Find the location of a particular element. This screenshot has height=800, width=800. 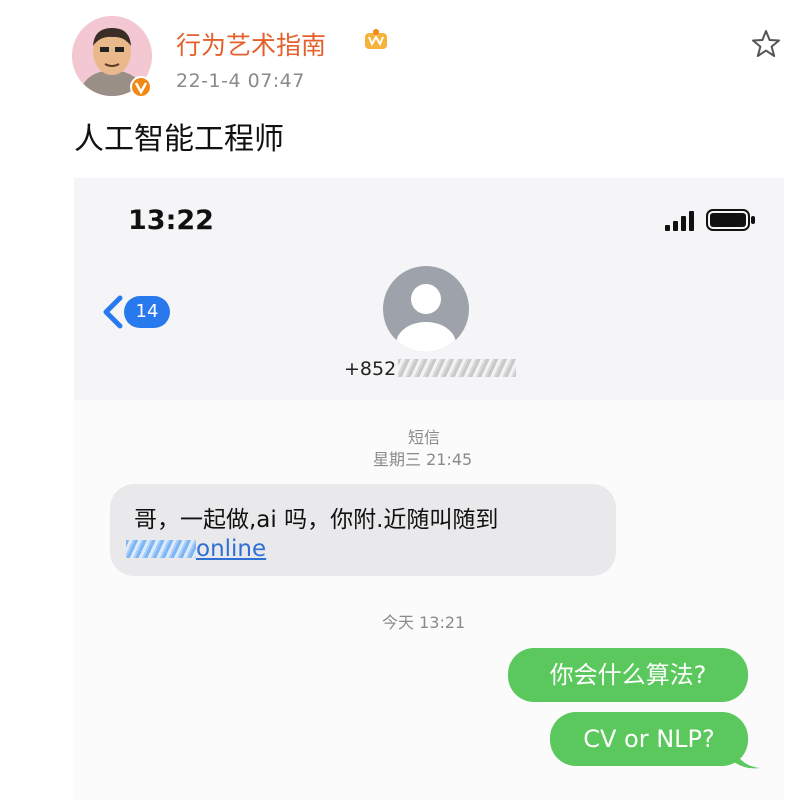

contact-phone-number: +852 is located at coordinates (430, 369).